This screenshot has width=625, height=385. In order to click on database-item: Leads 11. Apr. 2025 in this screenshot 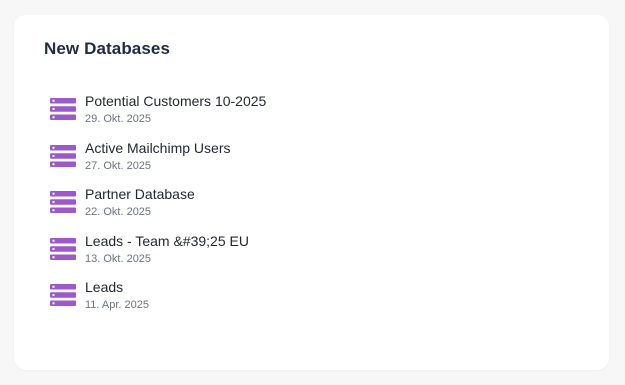, I will do `click(158, 302)`.